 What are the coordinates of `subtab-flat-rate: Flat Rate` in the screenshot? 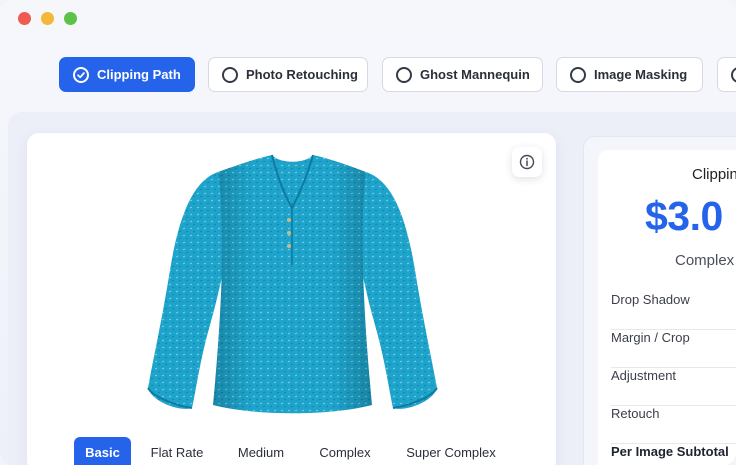 It's located at (177, 451).